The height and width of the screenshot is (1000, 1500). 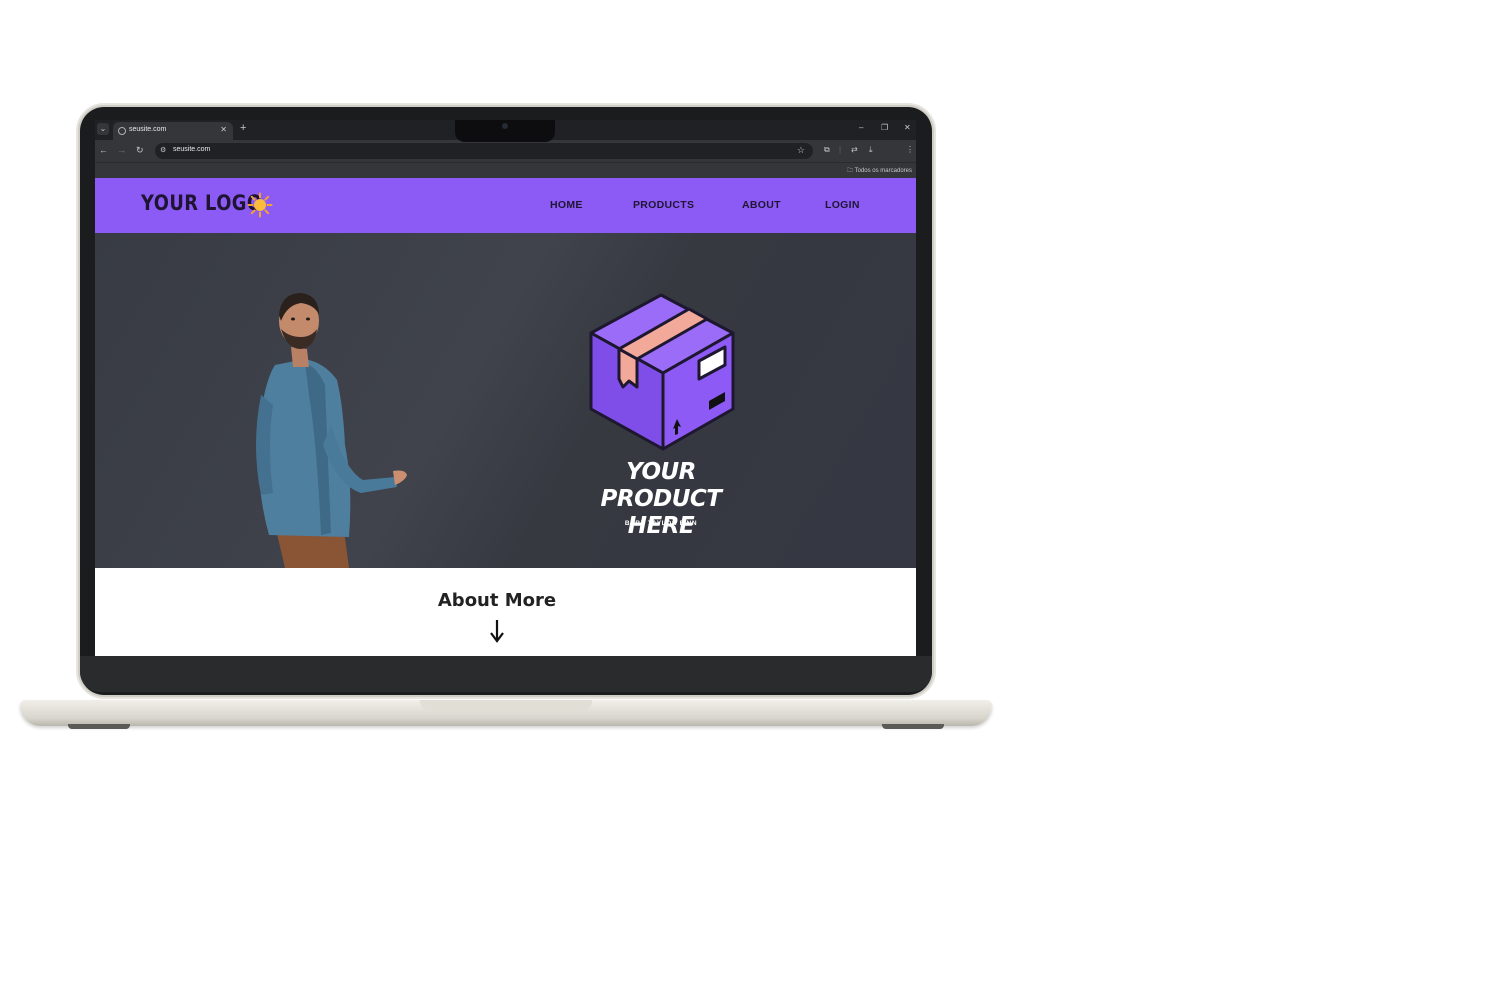 What do you see at coordinates (842, 205) in the screenshot?
I see `nav-login: LOGIN` at bounding box center [842, 205].